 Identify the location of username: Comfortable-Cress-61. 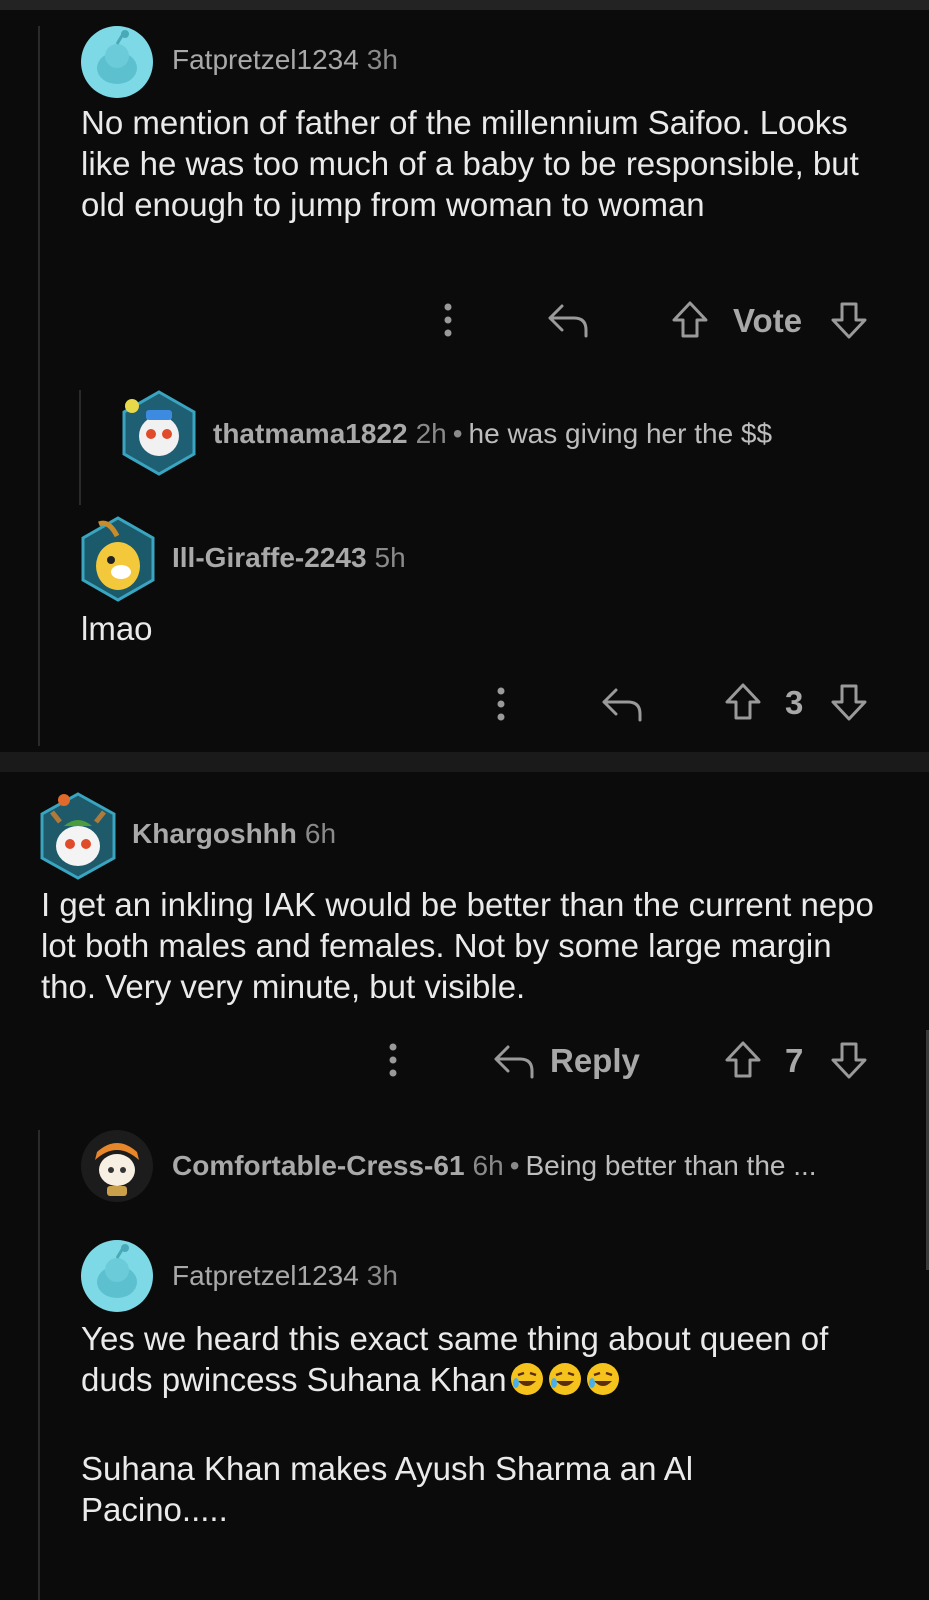
(318, 1165).